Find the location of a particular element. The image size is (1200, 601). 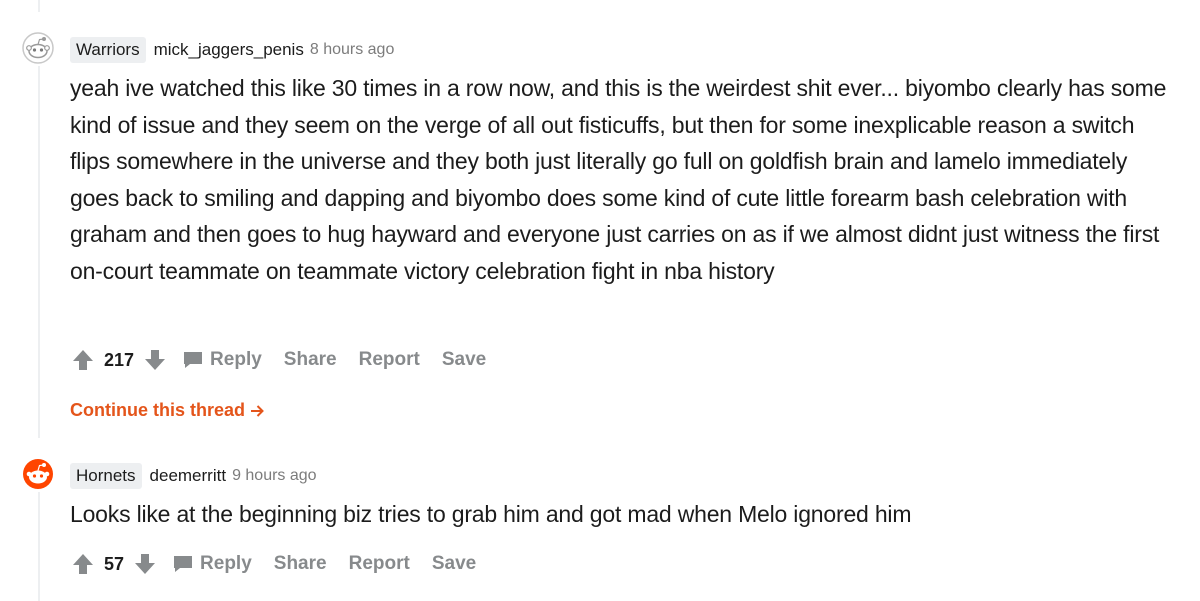

comment-meta: Warriors mick_jaggers_penis 8 hours ago is located at coordinates (232, 50).